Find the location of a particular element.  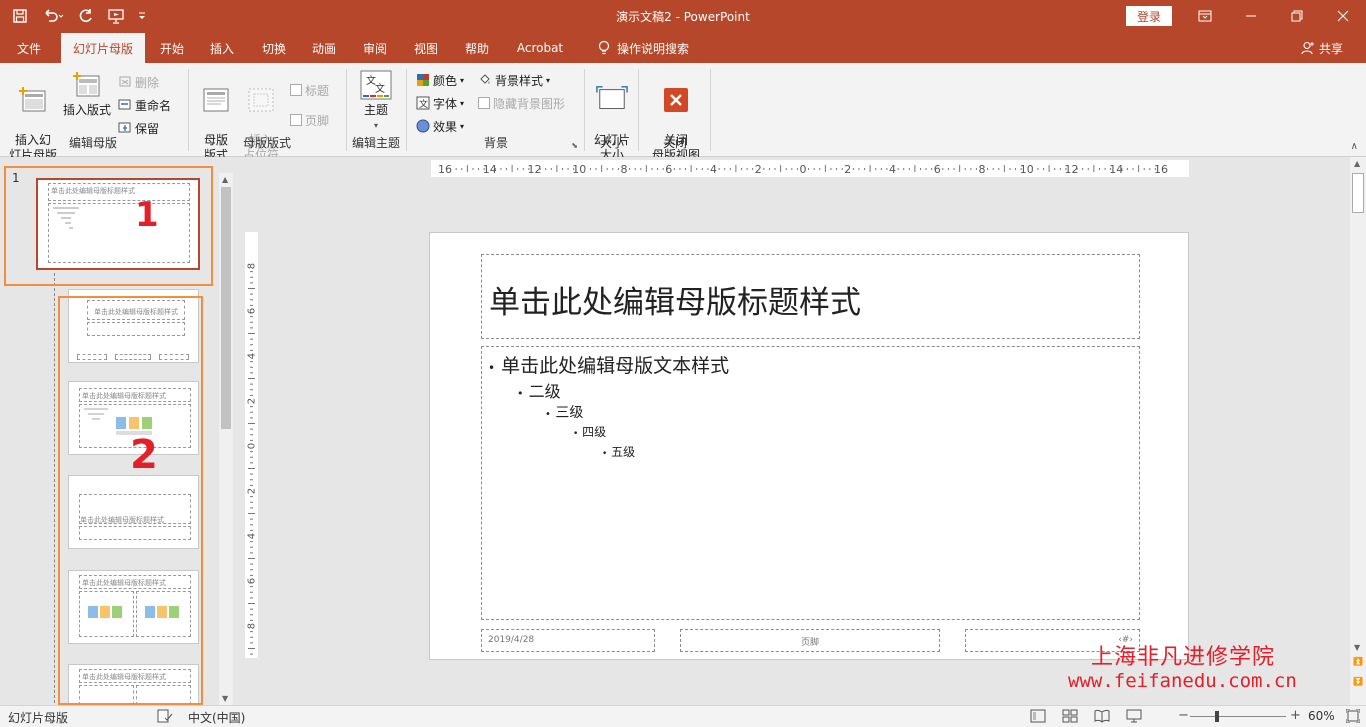

minimize-button is located at coordinates (1251, 16).